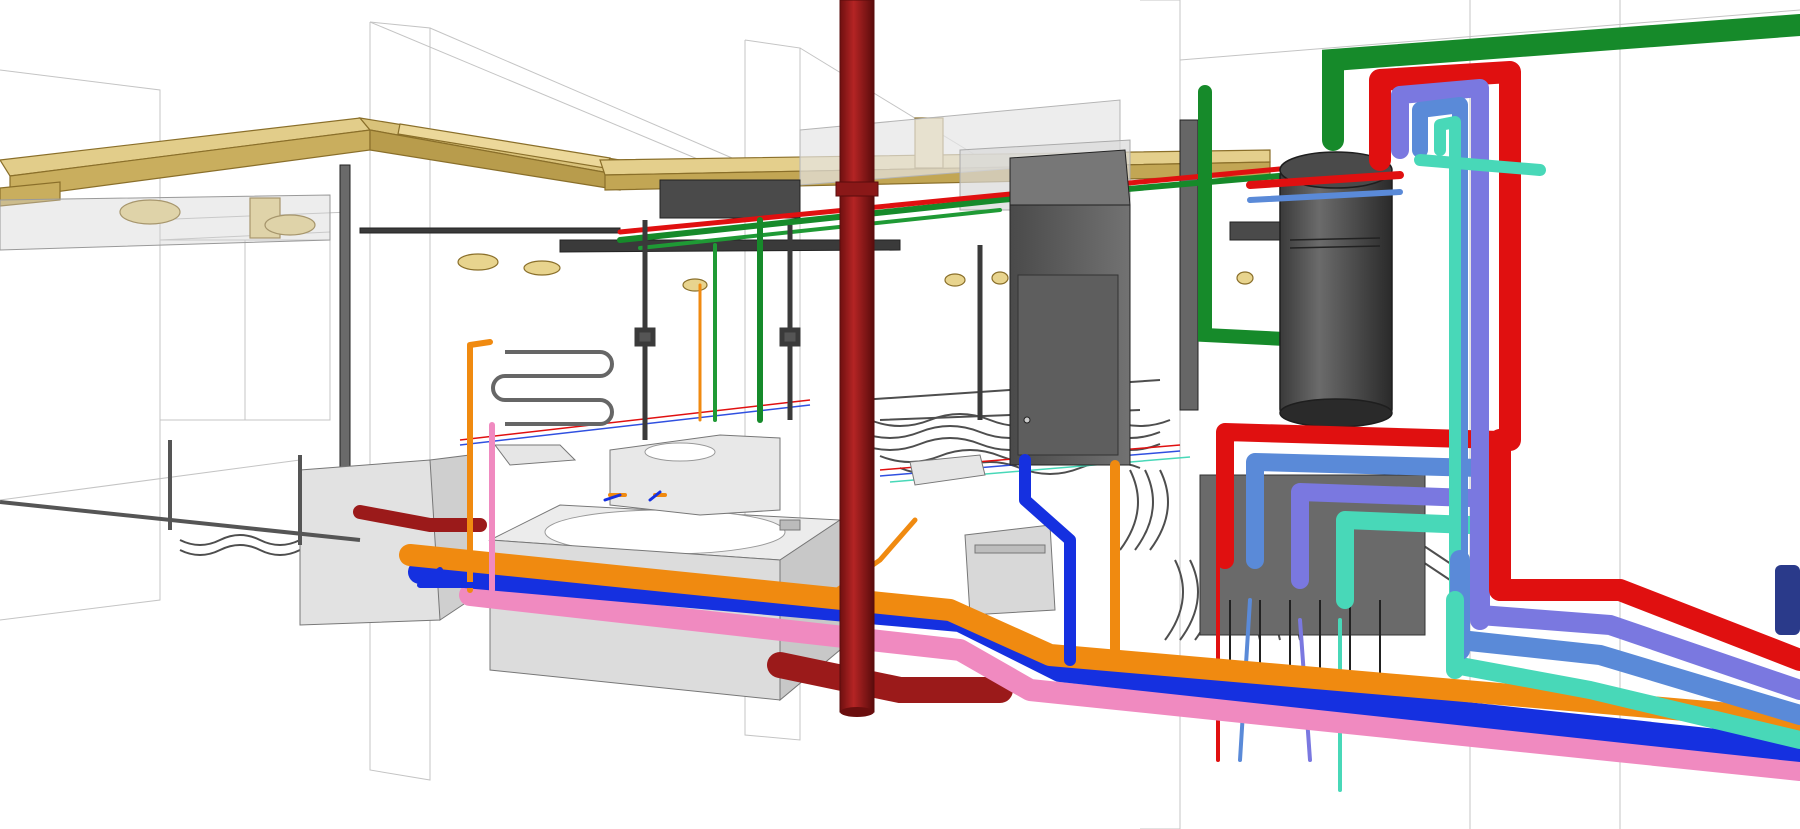  Describe the element at coordinates (1070, 307) in the screenshot. I see `distribution-cabinet` at that location.